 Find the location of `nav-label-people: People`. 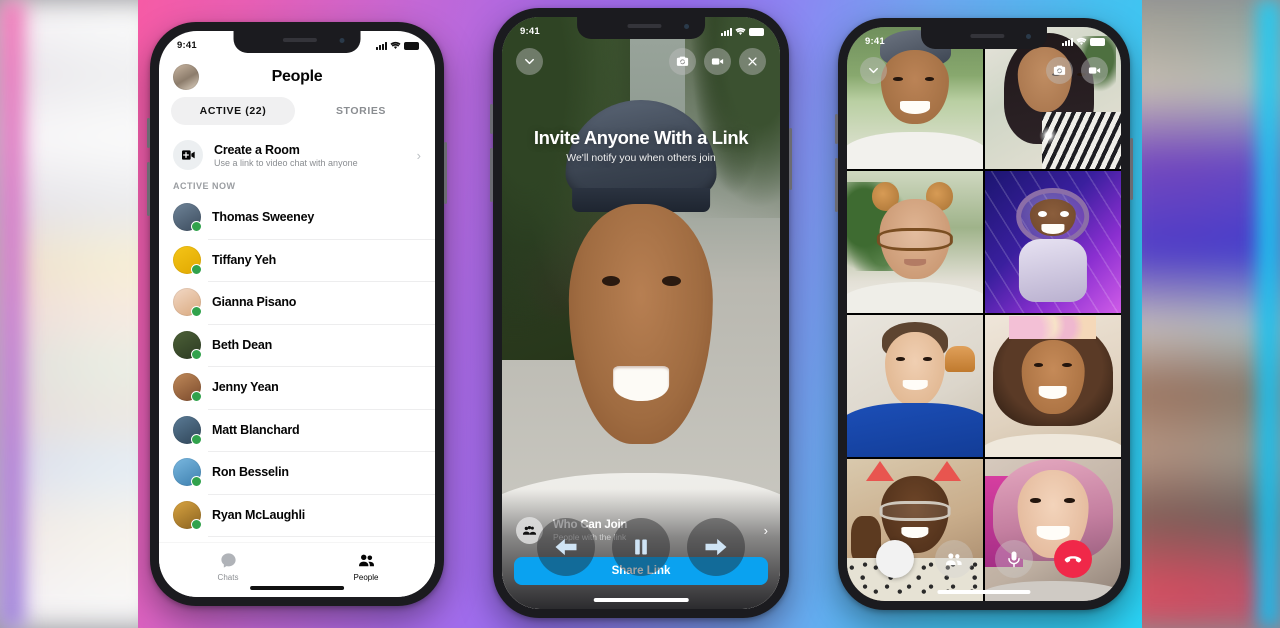

nav-label-people: People is located at coordinates (366, 577).